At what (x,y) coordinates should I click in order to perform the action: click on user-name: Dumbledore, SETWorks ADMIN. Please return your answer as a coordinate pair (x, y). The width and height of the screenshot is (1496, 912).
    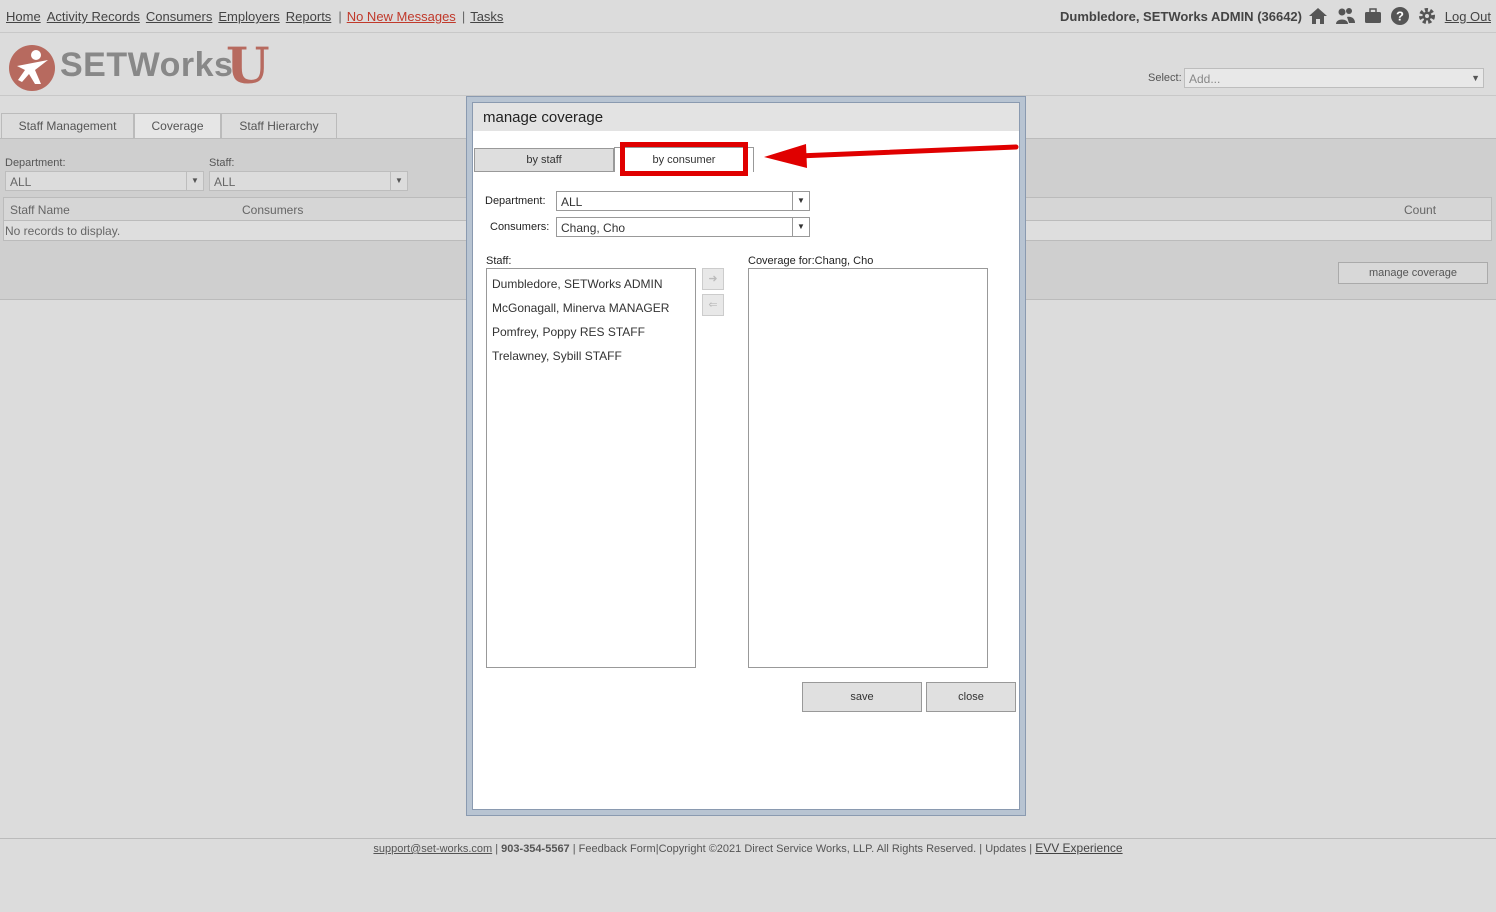
    Looking at the image, I should click on (1156, 16).